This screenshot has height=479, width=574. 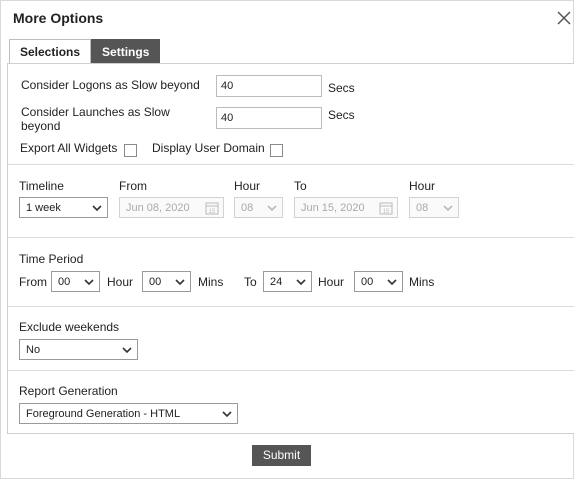 I want to click on from-date-picker: Jun 08, 2020 15, so click(x=171, y=207).